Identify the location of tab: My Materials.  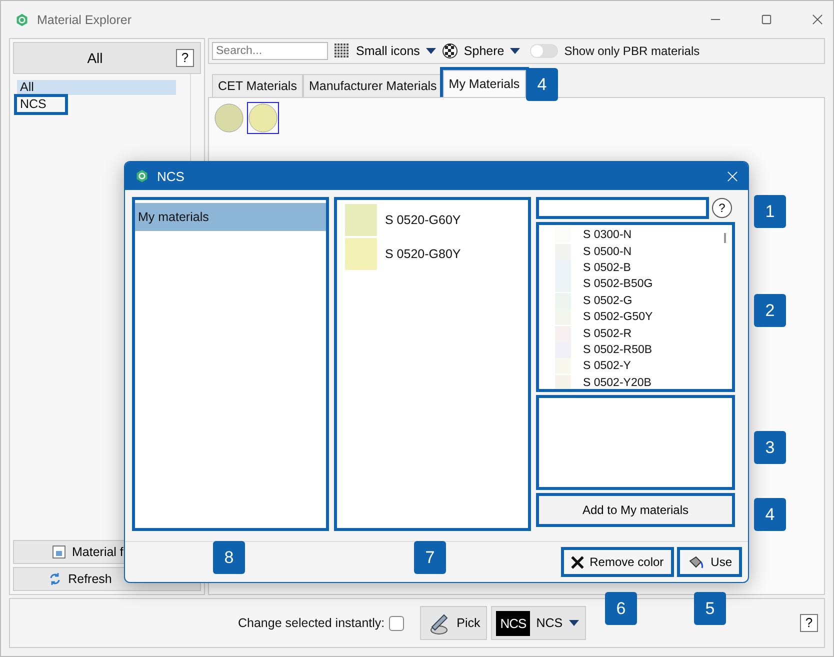
(484, 83).